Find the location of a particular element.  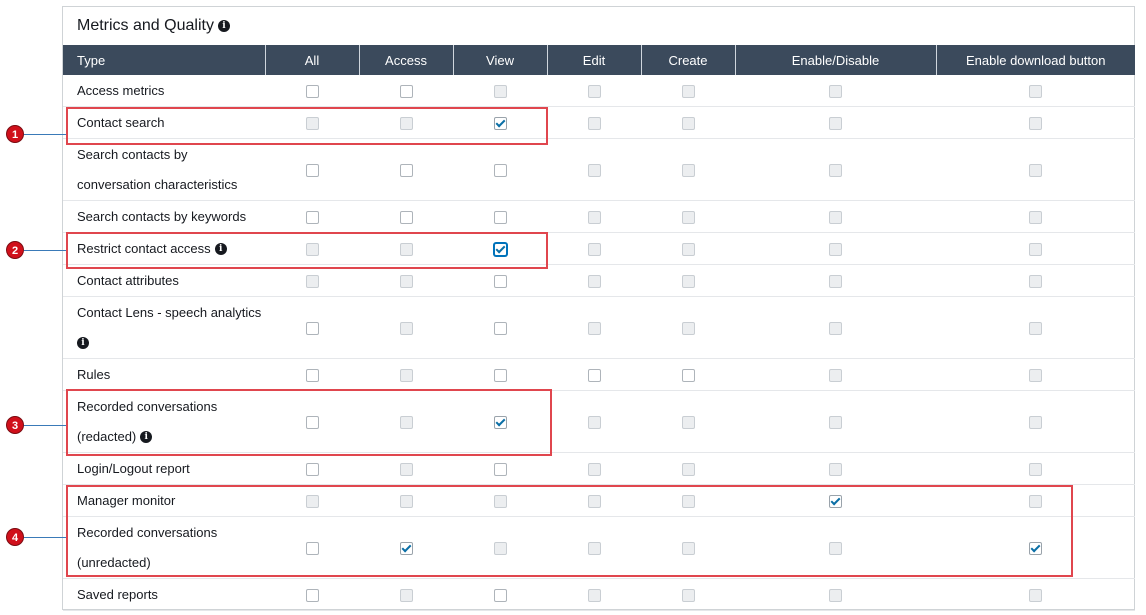

row-label: Search contacts by keywords is located at coordinates (164, 216).